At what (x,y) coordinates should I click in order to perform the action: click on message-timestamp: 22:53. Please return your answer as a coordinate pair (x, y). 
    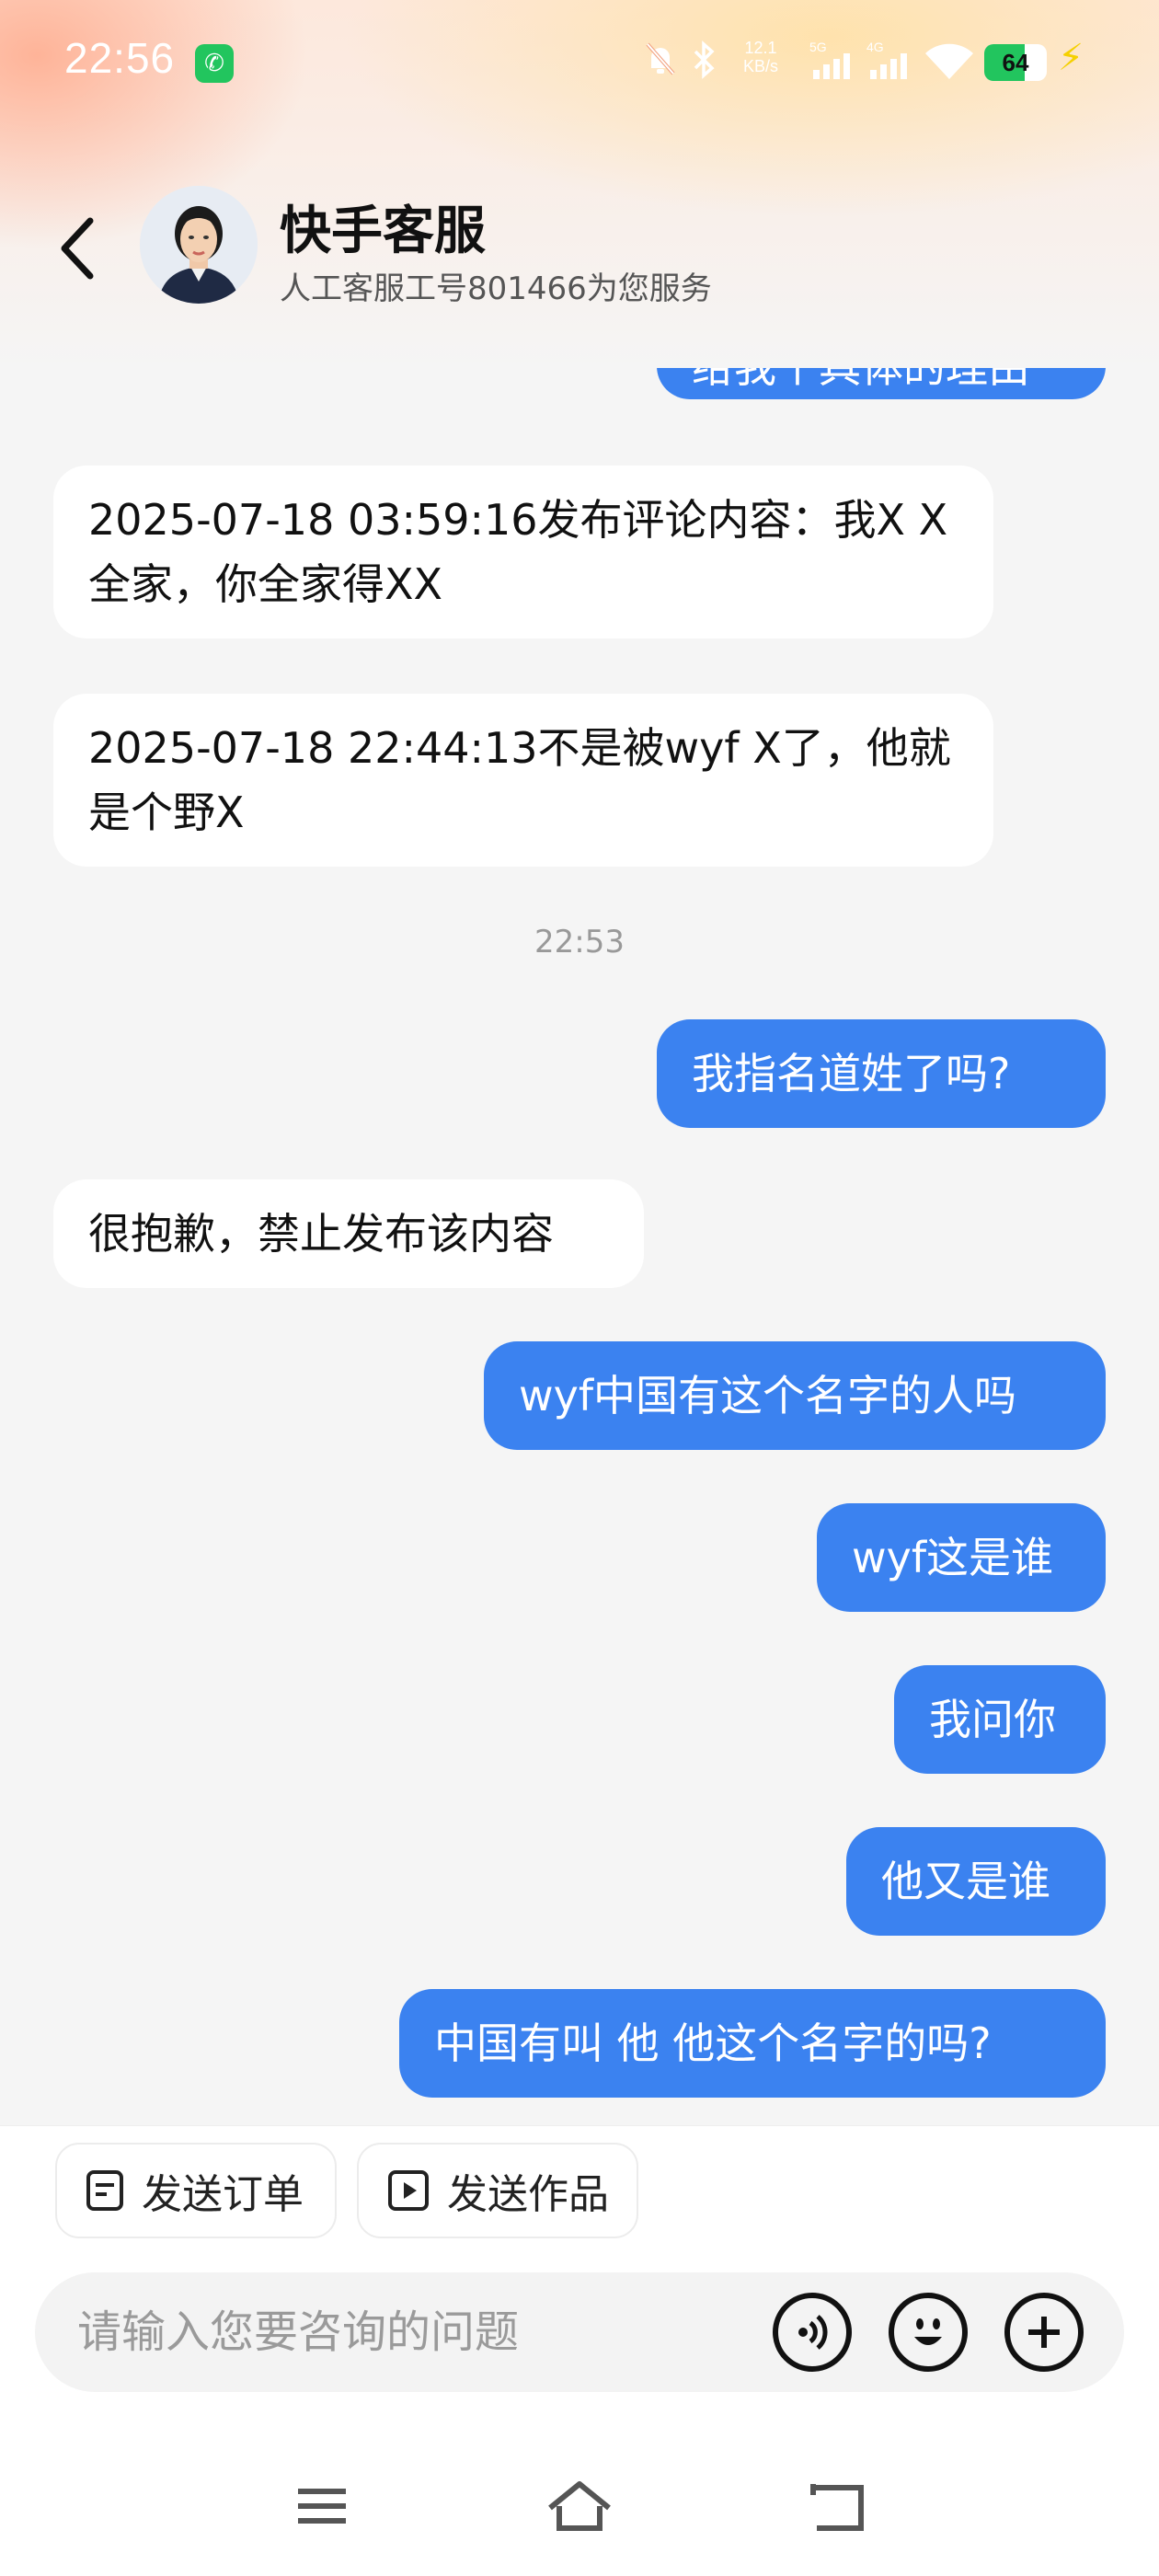
    Looking at the image, I should click on (579, 942).